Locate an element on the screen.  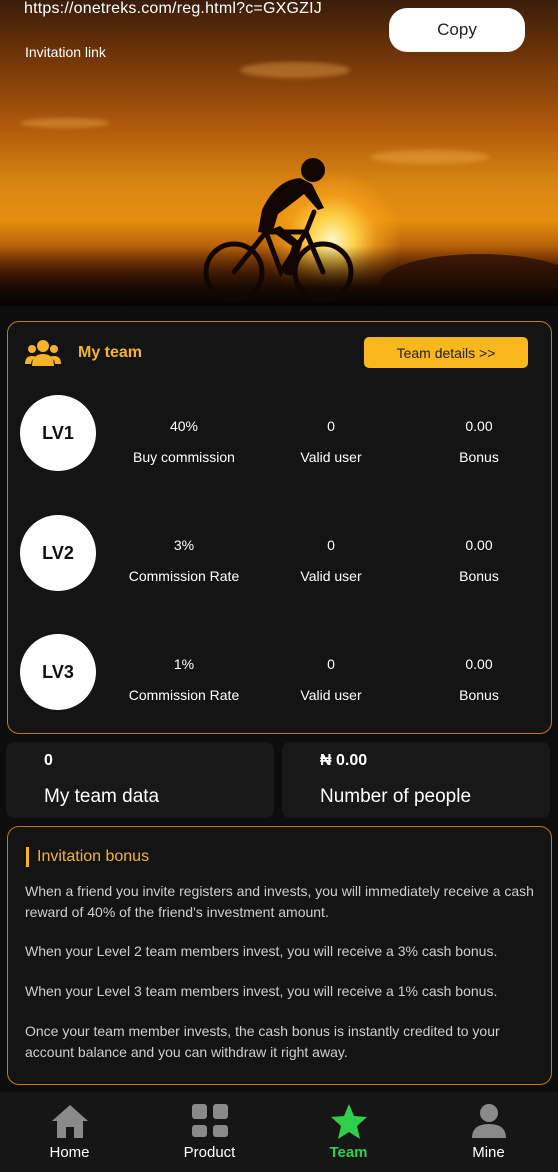
invitation-url: https://onetreks.com/reg.html?c=GXGZIJ is located at coordinates (173, 9).